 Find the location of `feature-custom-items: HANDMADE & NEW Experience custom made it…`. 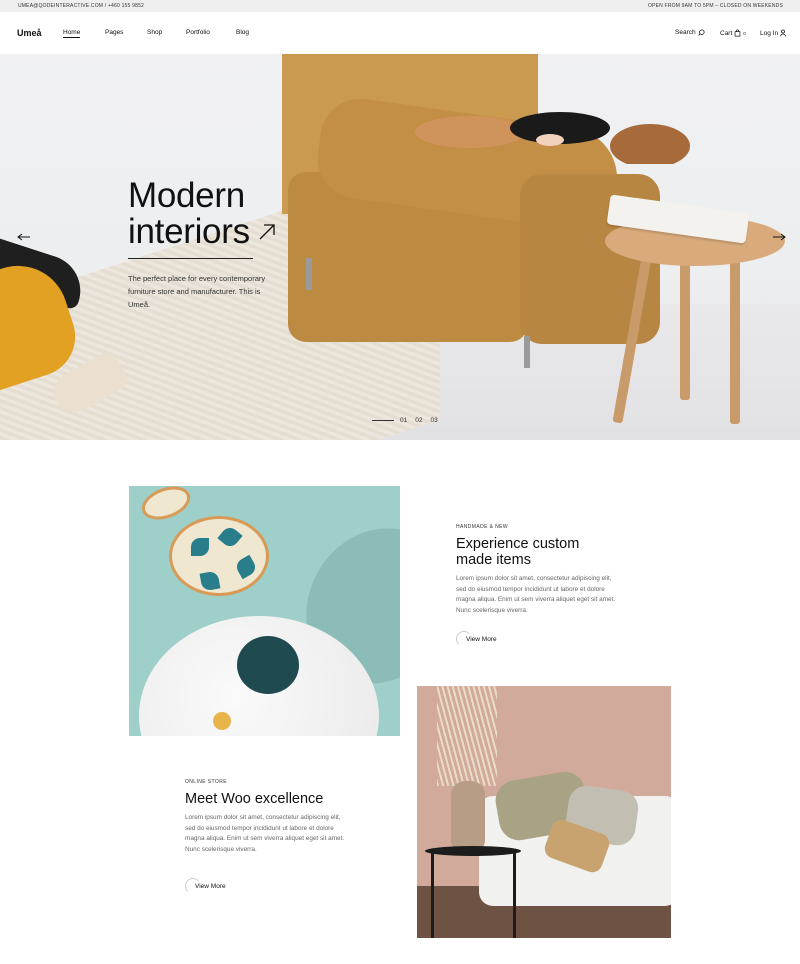

feature-custom-items: HANDMADE & NEW Experience custom made it… is located at coordinates (536, 570).